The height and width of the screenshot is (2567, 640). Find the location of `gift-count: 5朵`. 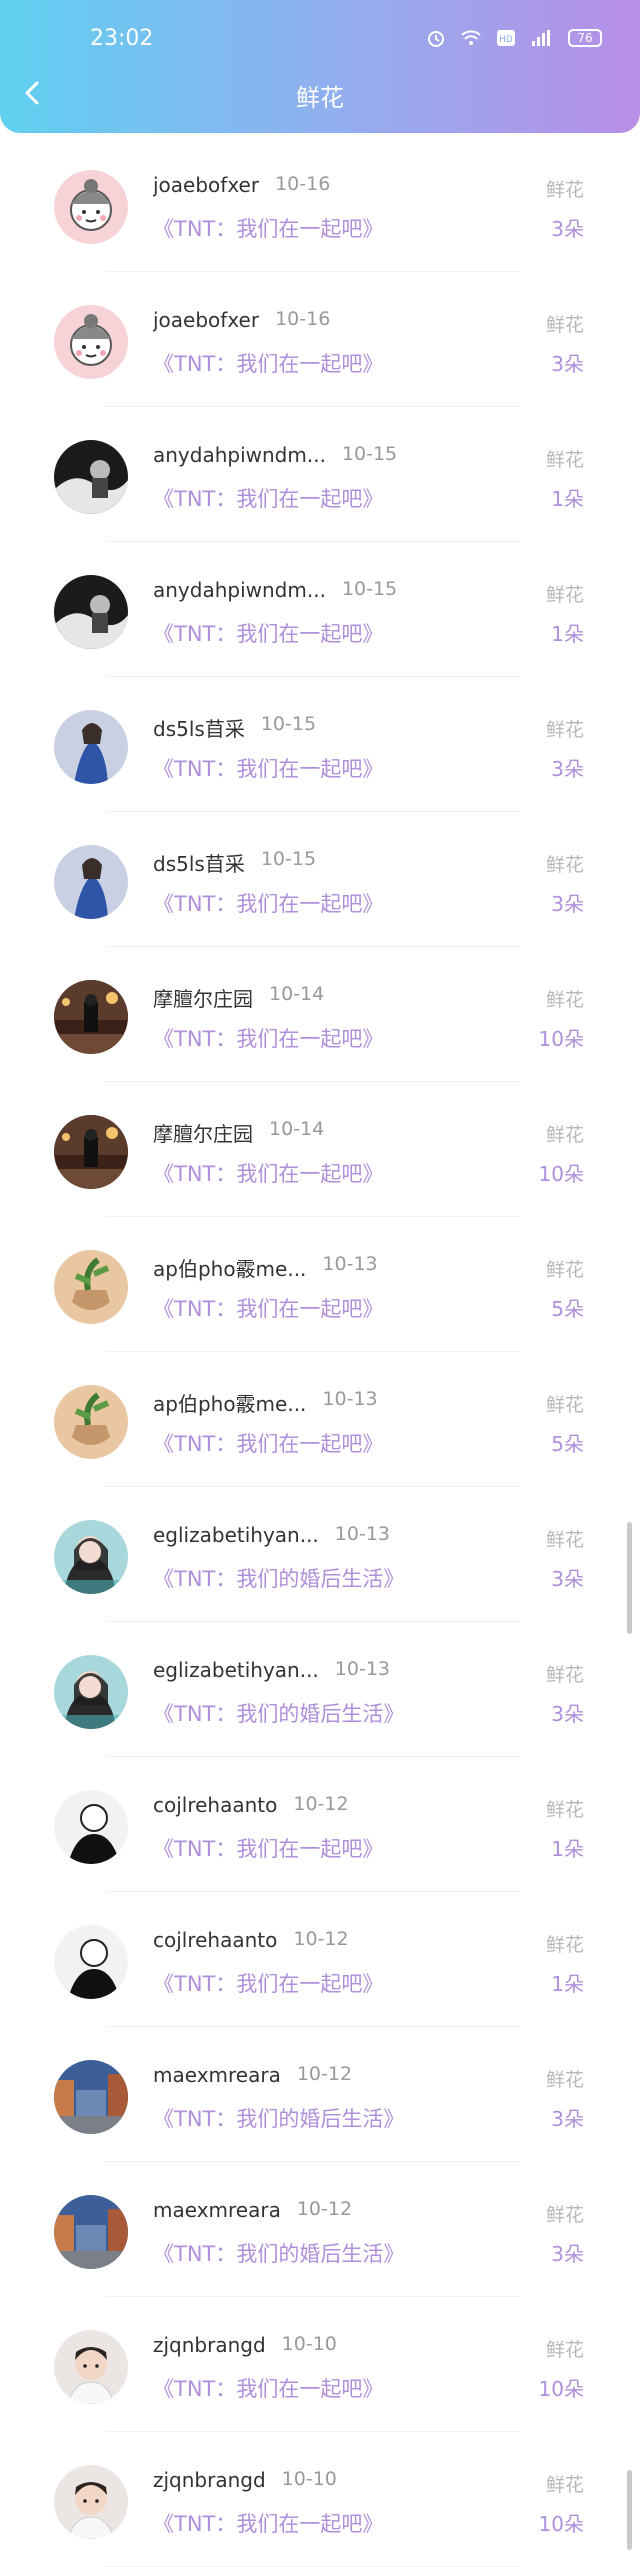

gift-count: 5朵 is located at coordinates (567, 1309).